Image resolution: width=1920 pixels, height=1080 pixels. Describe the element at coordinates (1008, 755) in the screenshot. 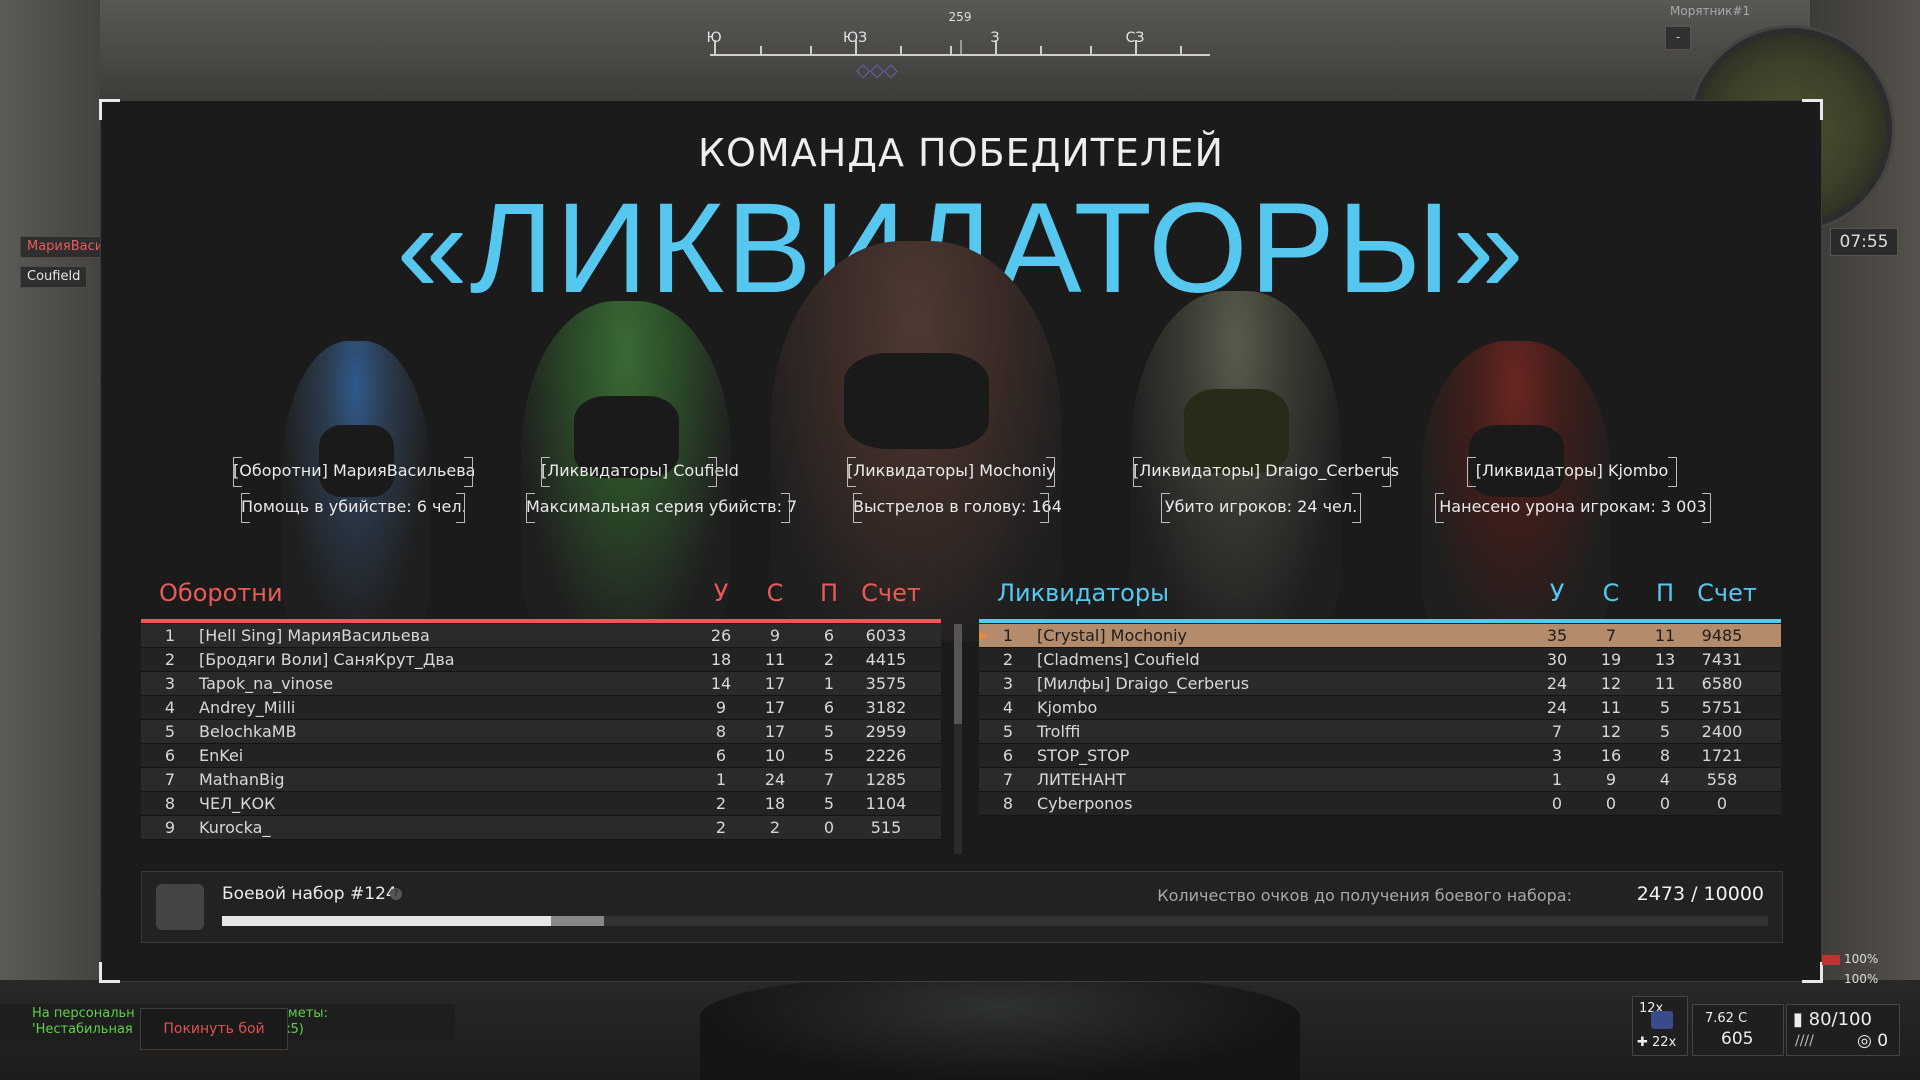

I see `row-rank: 6` at that location.